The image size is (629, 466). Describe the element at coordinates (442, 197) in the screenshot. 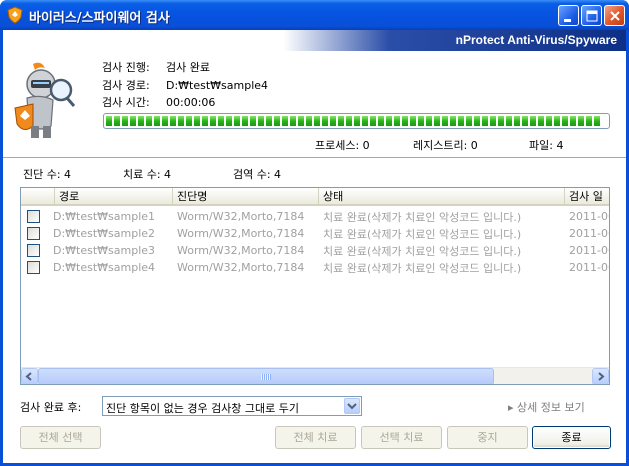

I see `column-status: 상태` at that location.